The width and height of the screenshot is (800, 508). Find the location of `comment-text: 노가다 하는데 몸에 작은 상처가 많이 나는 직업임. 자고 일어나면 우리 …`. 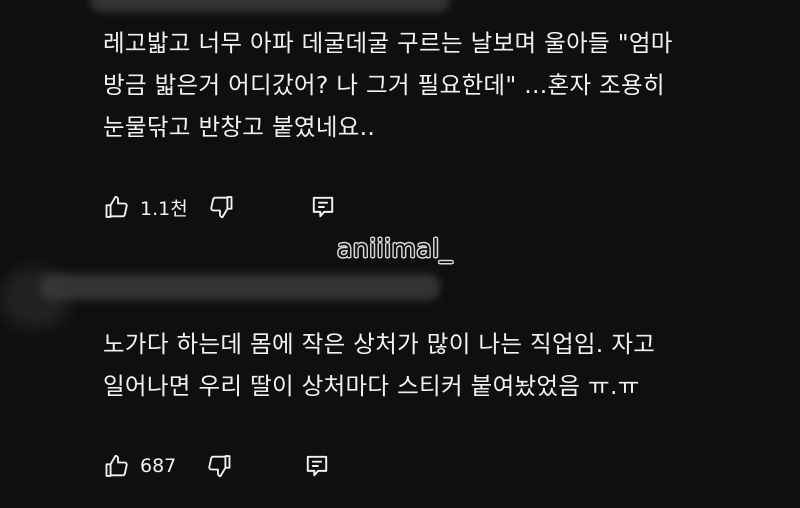

comment-text: 노가다 하는데 몸에 작은 상처가 많이 나는 직업임. 자고 일어나면 우리 … is located at coordinates (433, 365).